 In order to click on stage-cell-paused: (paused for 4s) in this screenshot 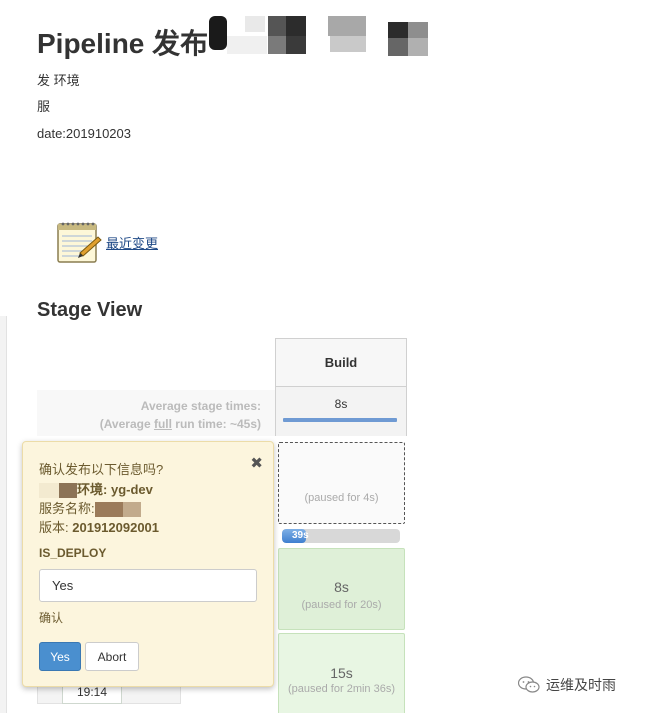, I will do `click(341, 483)`.